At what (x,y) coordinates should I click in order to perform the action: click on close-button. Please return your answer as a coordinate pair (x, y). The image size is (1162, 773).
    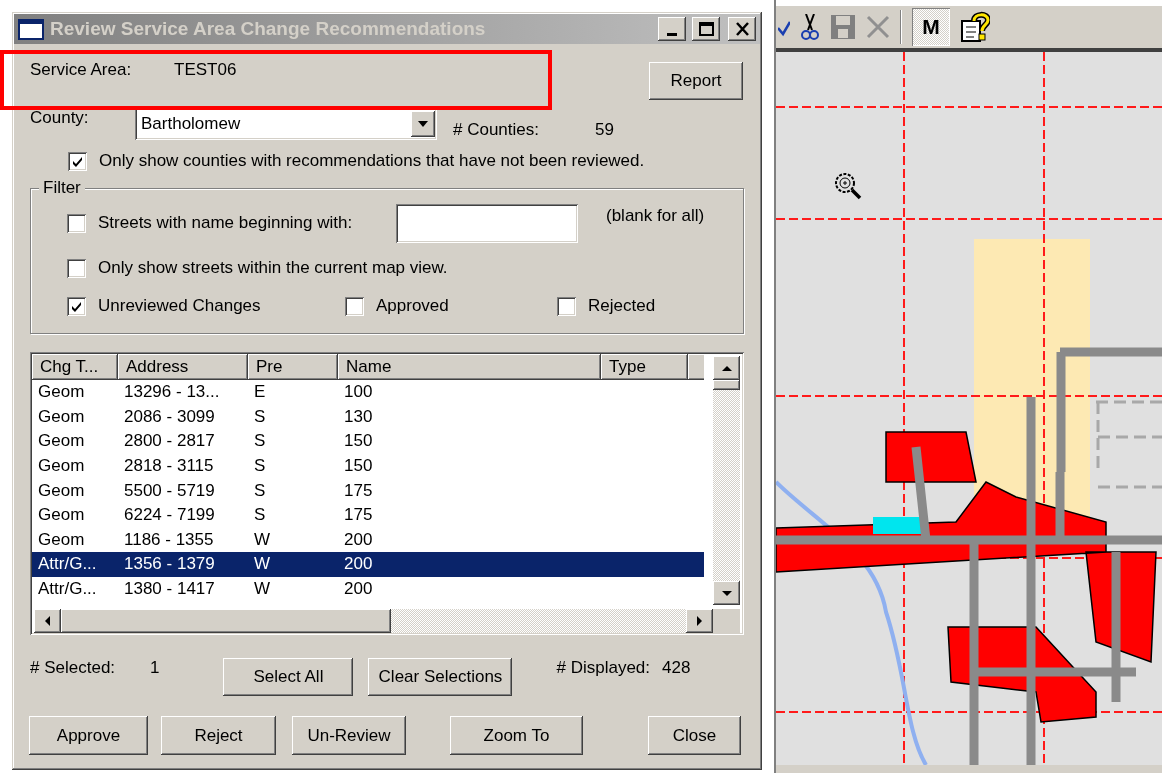
    Looking at the image, I should click on (742, 29).